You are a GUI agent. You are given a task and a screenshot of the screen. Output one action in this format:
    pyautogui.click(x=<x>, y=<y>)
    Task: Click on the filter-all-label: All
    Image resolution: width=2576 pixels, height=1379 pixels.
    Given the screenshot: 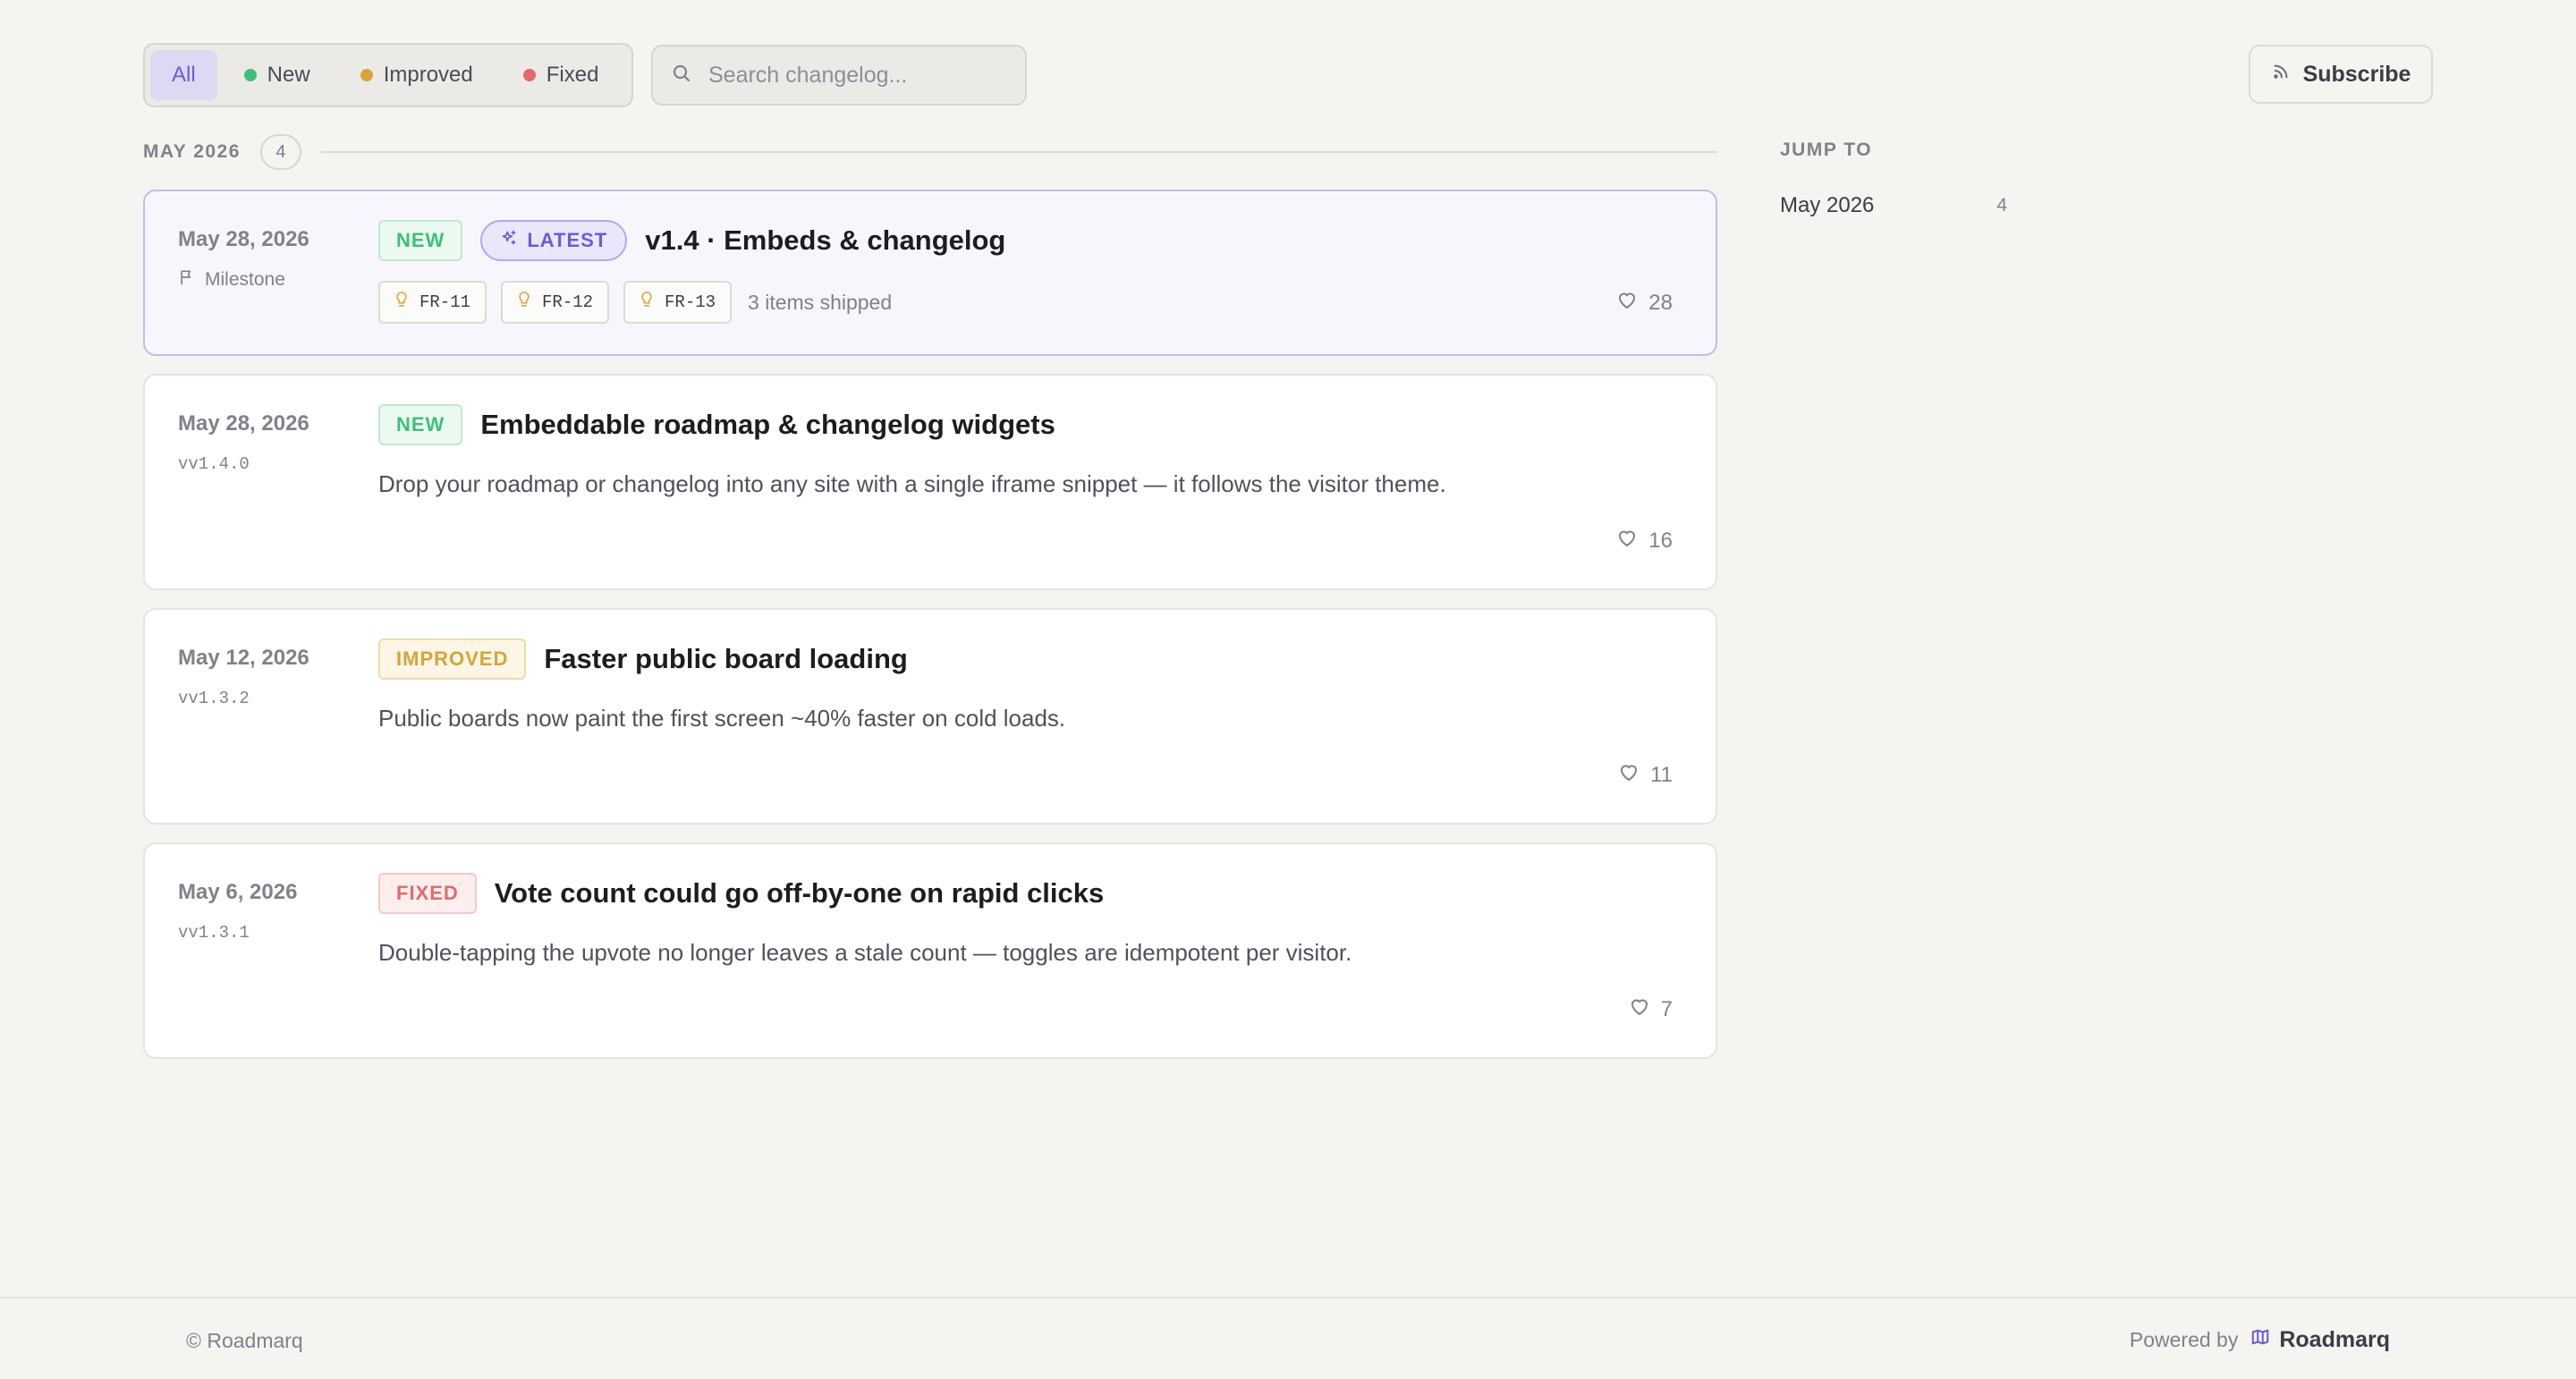 What is the action you would take?
    pyautogui.click(x=184, y=75)
    